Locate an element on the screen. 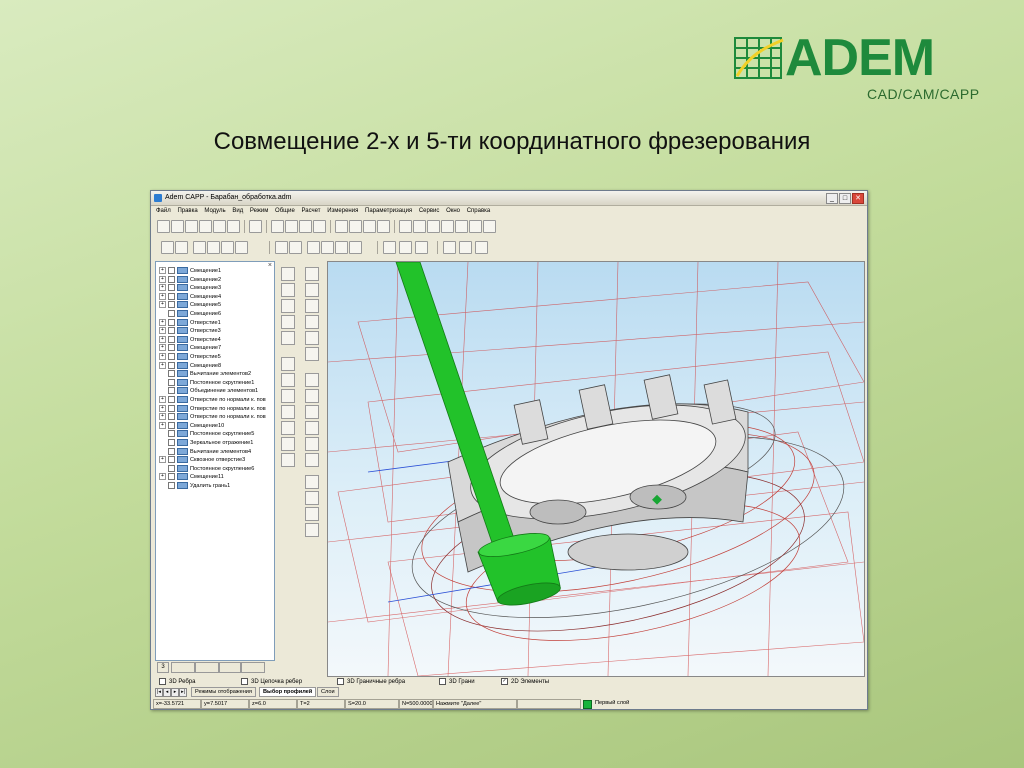 The width and height of the screenshot is (1024, 768). filter-3d-edges-checkbox is located at coordinates (162, 681).